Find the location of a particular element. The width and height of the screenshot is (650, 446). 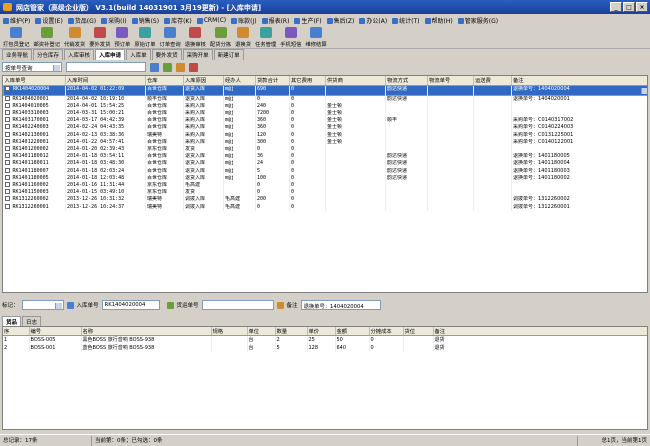

module-tab: 入库审核 is located at coordinates (79, 54).